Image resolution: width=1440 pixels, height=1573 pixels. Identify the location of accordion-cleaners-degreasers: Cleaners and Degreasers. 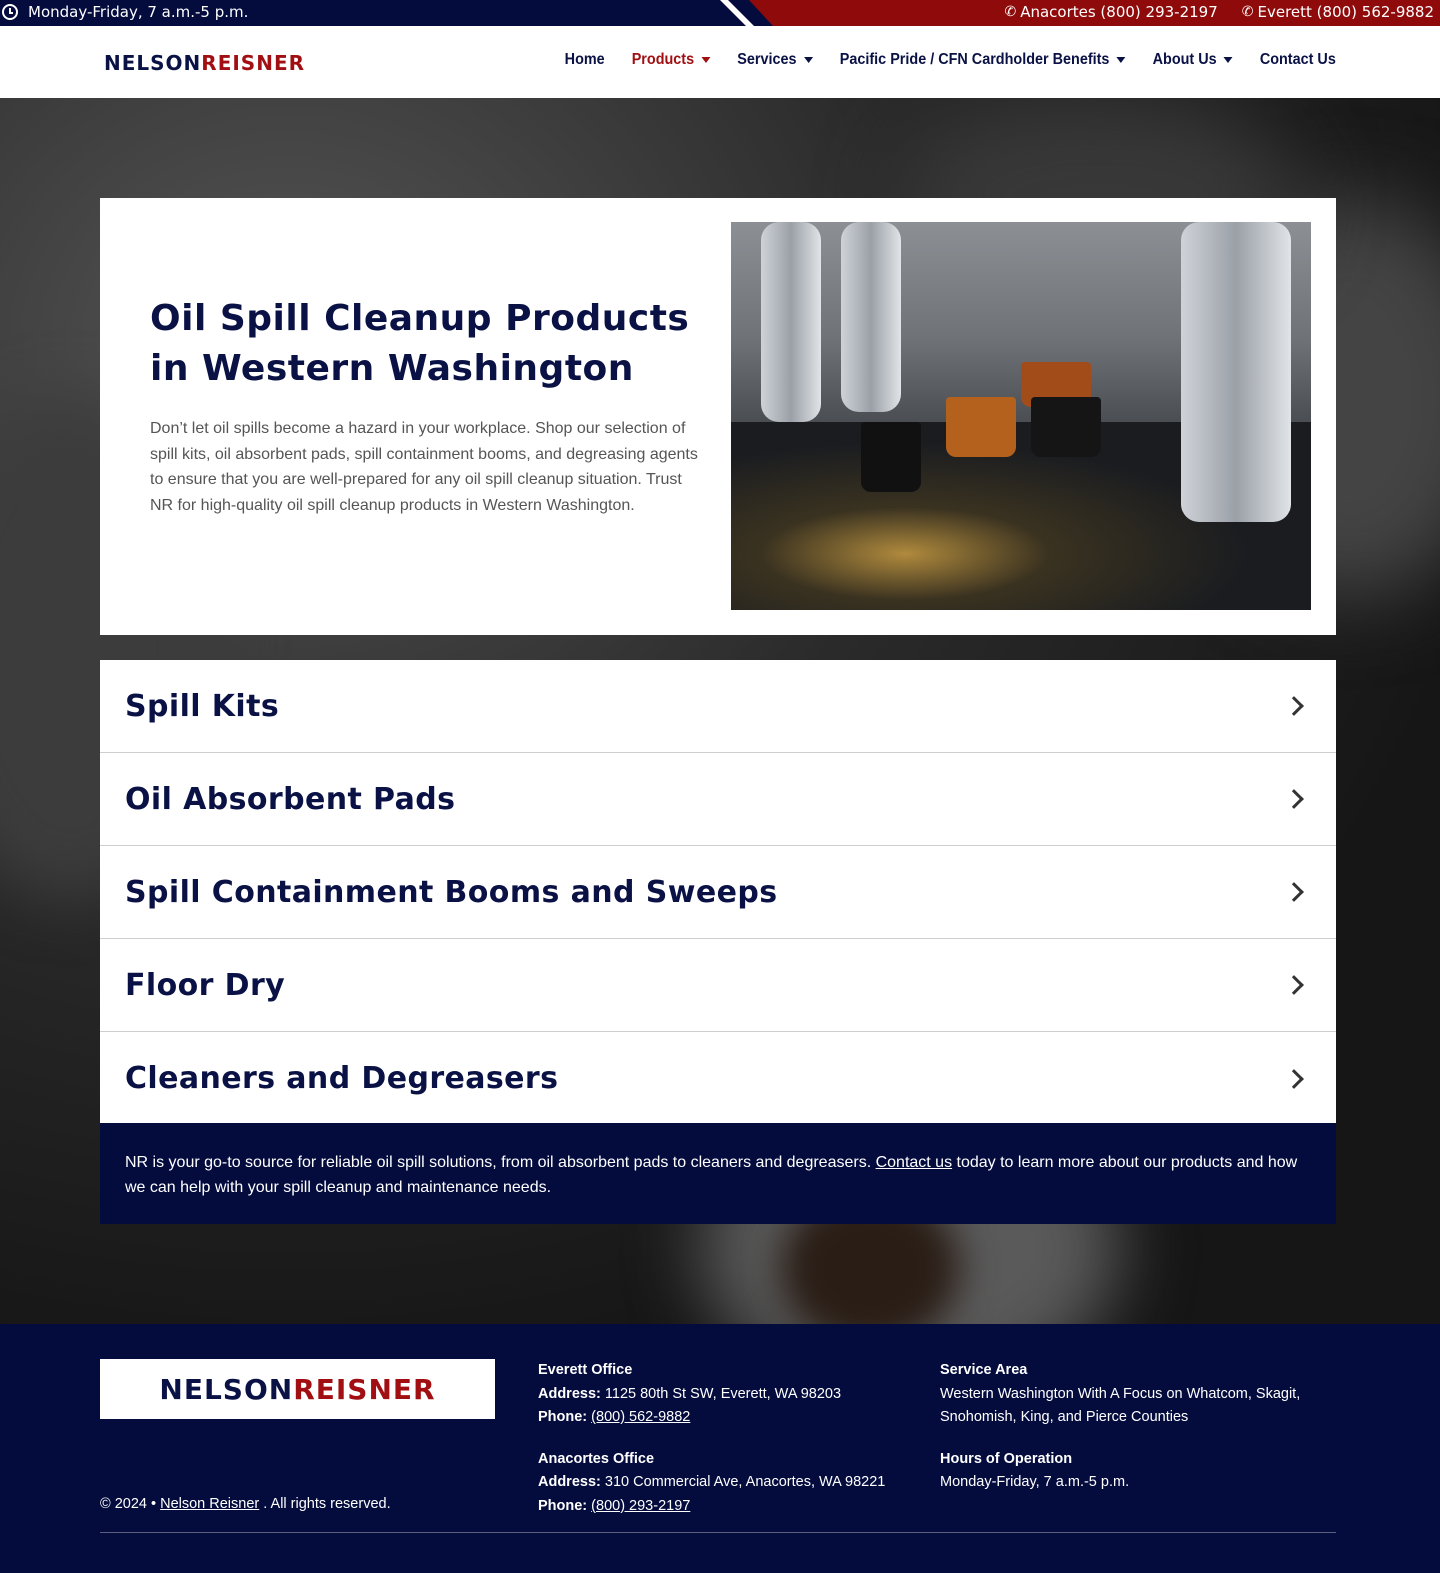
(718, 1078).